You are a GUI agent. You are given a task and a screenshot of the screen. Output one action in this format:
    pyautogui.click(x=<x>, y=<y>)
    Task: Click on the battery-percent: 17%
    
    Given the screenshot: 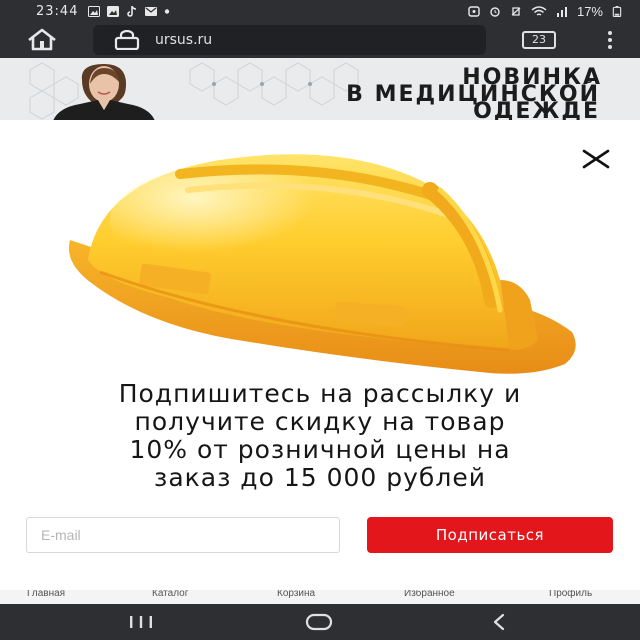 What is the action you would take?
    pyautogui.click(x=589, y=11)
    